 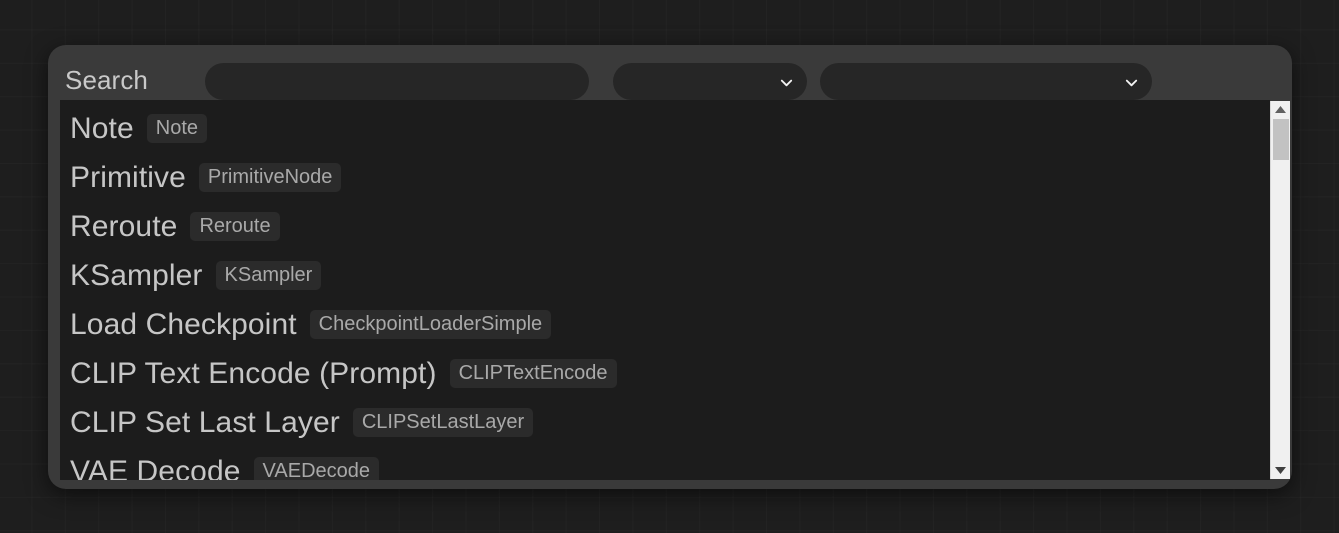 I want to click on search-result-node-type-badge: CLIPTextEncode, so click(x=533, y=373).